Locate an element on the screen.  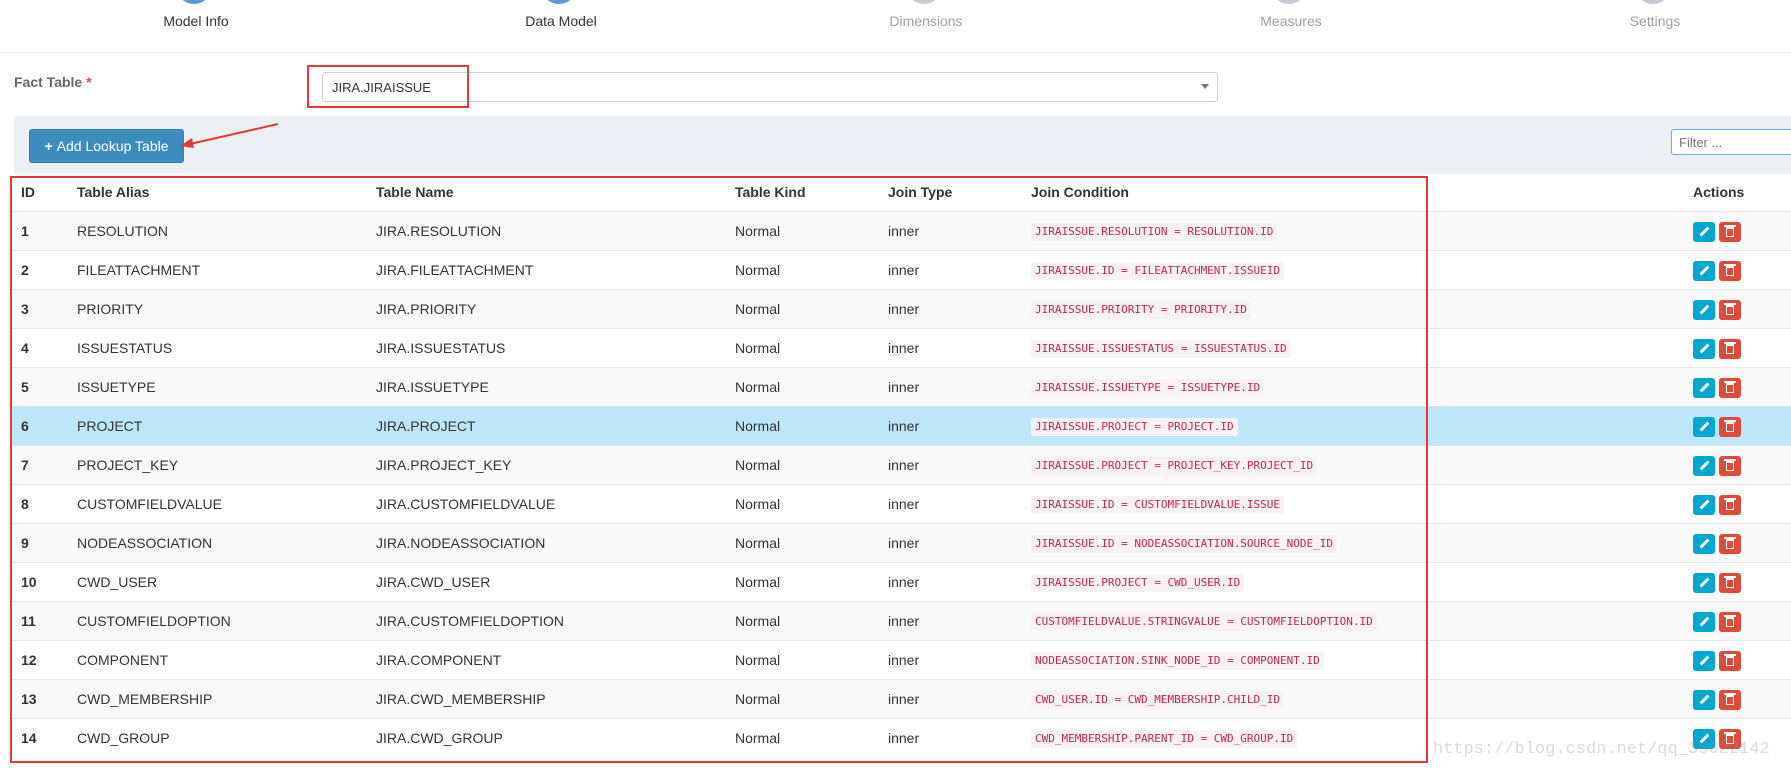
filter-input is located at coordinates (1731, 142).